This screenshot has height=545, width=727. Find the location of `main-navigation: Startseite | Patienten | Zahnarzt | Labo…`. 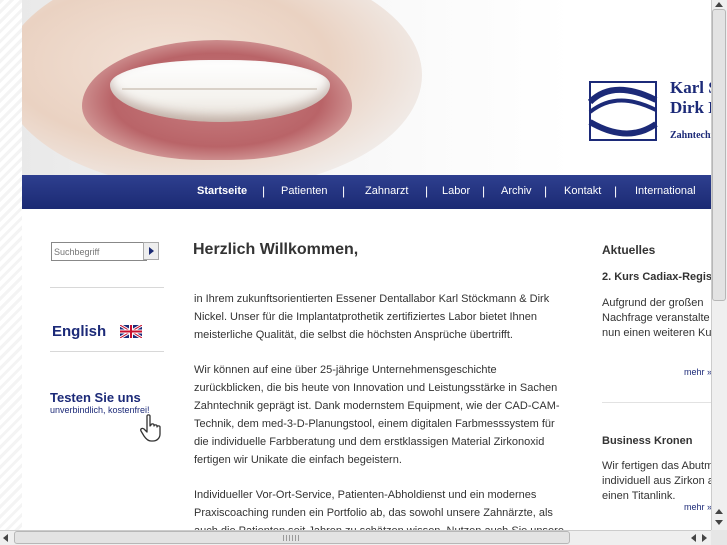

main-navigation: Startseite | Patienten | Zahnarzt | Labo… is located at coordinates (366, 192).